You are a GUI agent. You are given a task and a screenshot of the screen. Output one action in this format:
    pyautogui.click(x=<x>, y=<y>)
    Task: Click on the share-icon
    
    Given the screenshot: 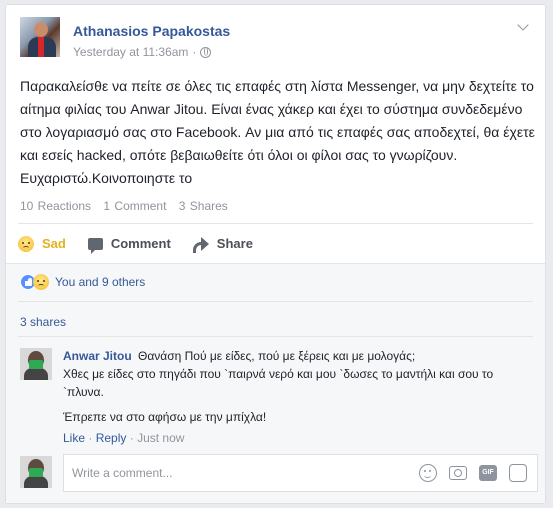 What is the action you would take?
    pyautogui.click(x=200, y=244)
    